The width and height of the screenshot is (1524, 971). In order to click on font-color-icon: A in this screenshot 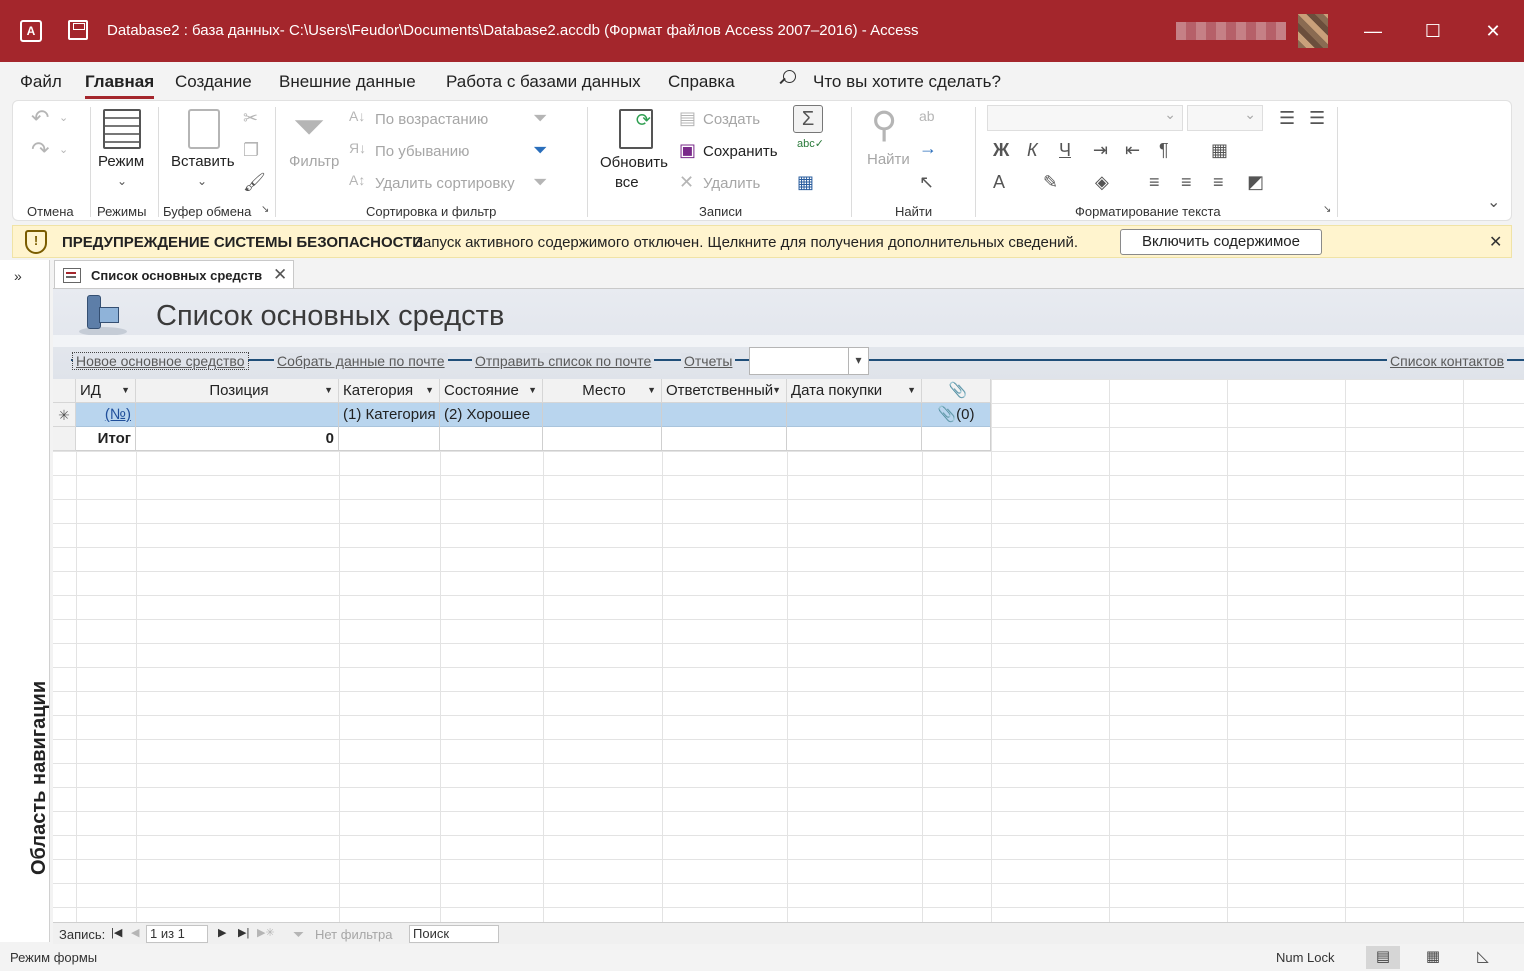, I will do `click(999, 182)`.